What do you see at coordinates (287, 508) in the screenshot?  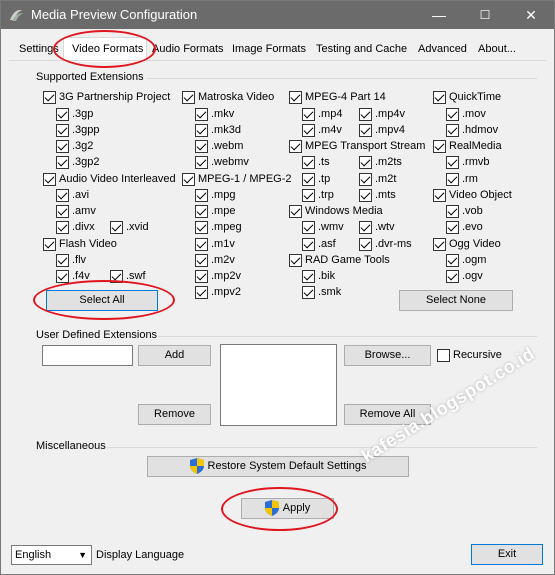 I see `apply-button: Apply` at bounding box center [287, 508].